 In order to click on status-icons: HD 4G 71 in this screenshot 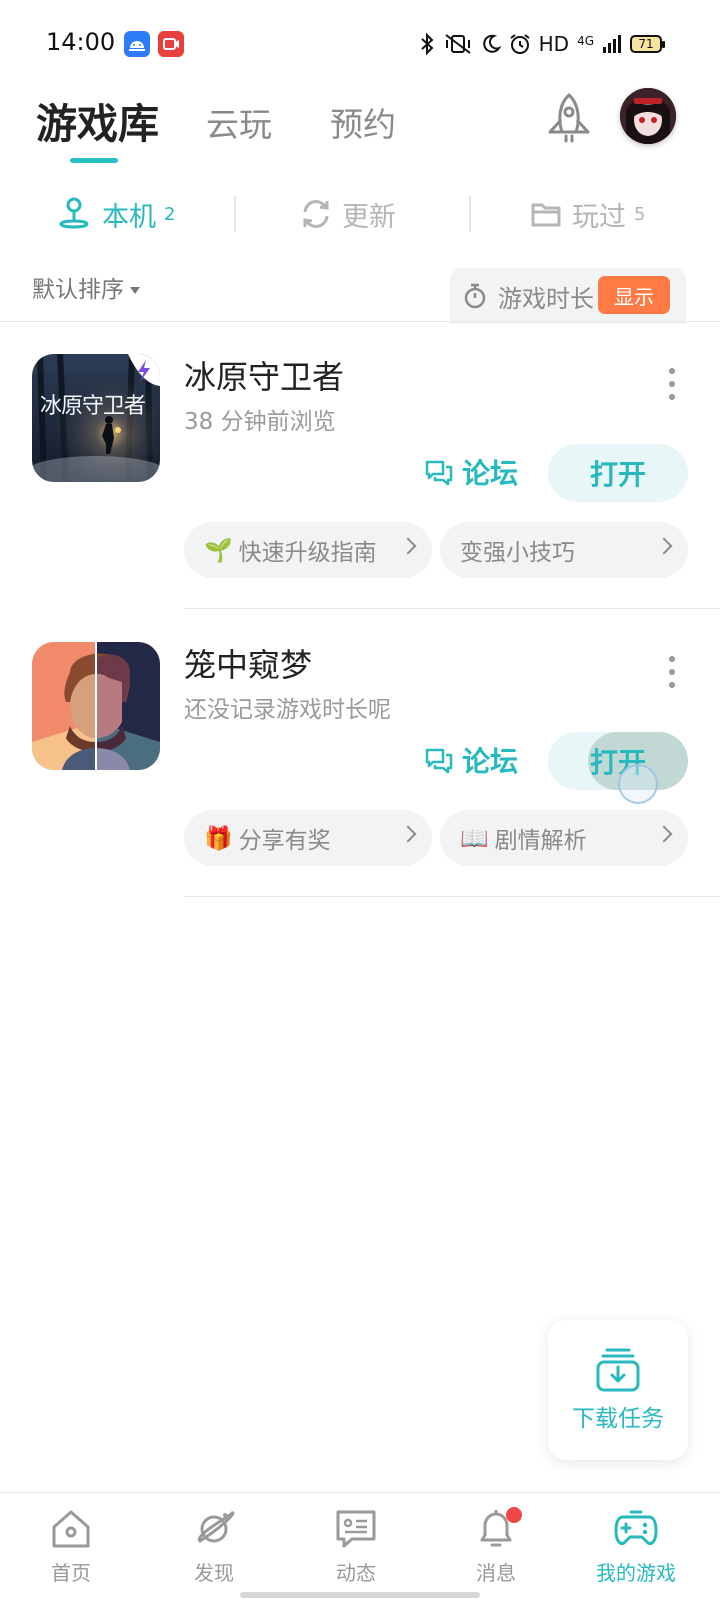, I will do `click(542, 44)`.